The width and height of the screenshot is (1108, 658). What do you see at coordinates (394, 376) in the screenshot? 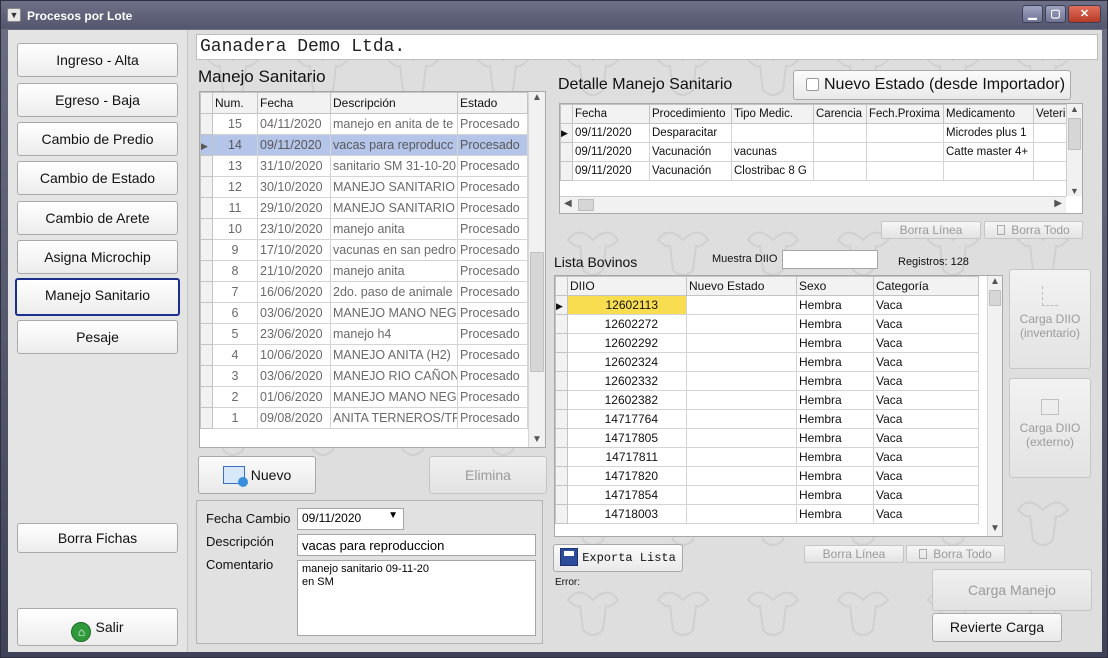
I see `cell: MANEJO RIO CAÑON (` at bounding box center [394, 376].